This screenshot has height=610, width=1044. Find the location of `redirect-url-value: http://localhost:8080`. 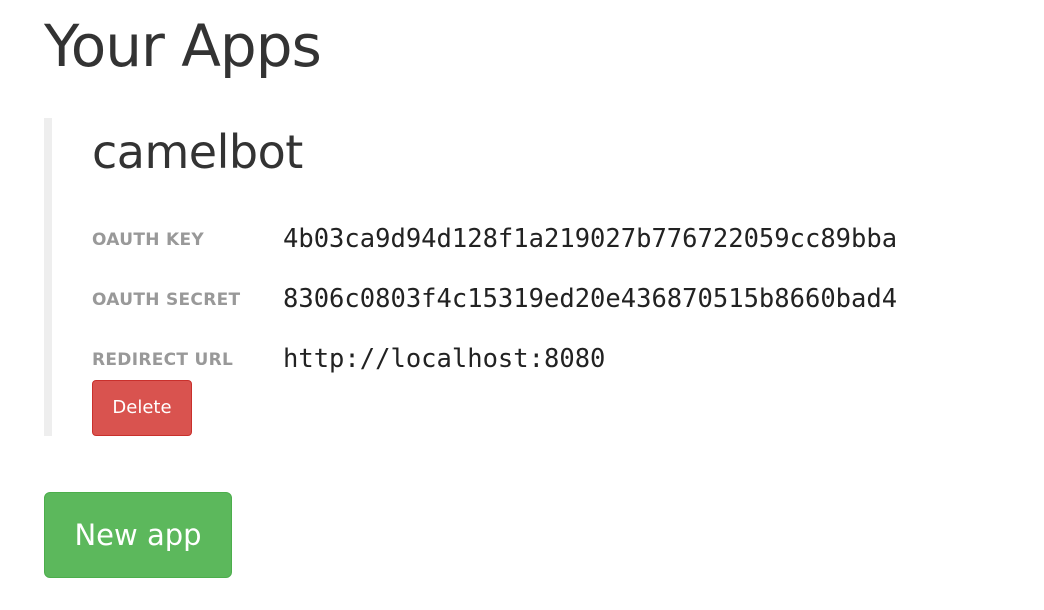

redirect-url-value: http://localhost:8080 is located at coordinates (444, 359).